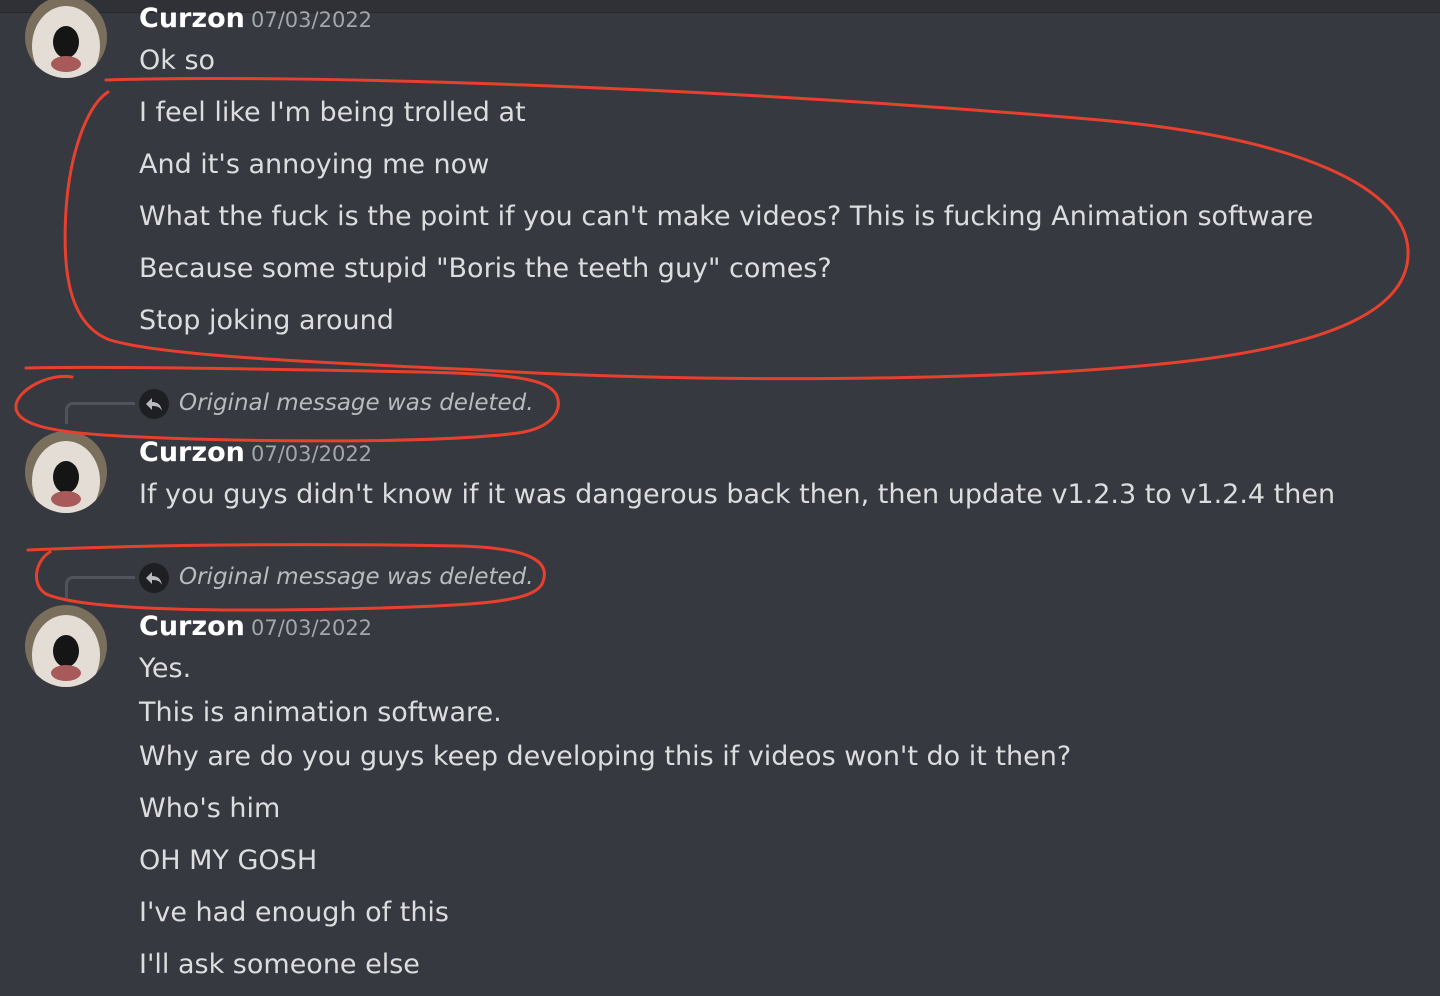  Describe the element at coordinates (177, 60) in the screenshot. I see `message-line: Ok so` at that location.